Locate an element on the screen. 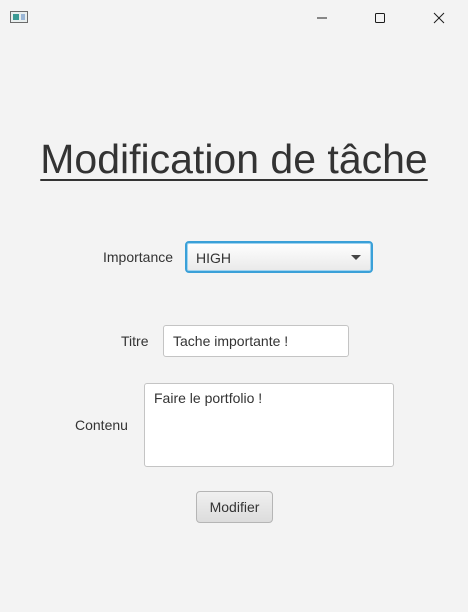 Image resolution: width=468 pixels, height=612 pixels. close-button is located at coordinates (439, 18).